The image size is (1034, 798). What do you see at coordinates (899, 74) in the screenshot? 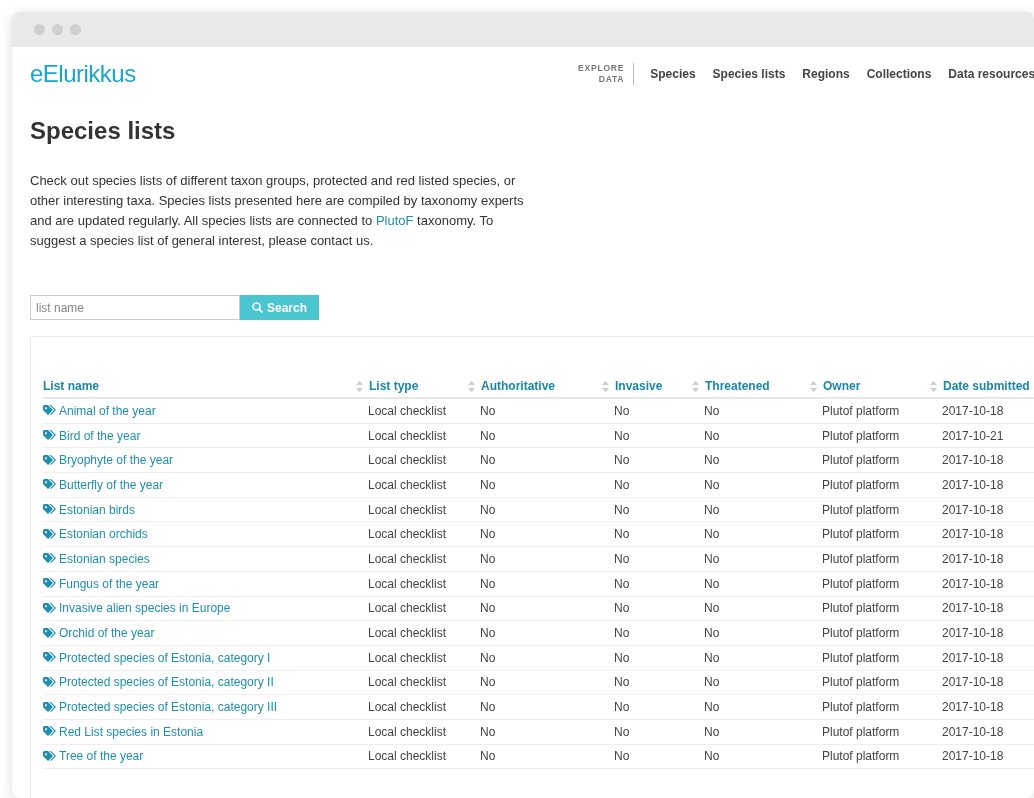
I see `nav-link: Collections` at bounding box center [899, 74].